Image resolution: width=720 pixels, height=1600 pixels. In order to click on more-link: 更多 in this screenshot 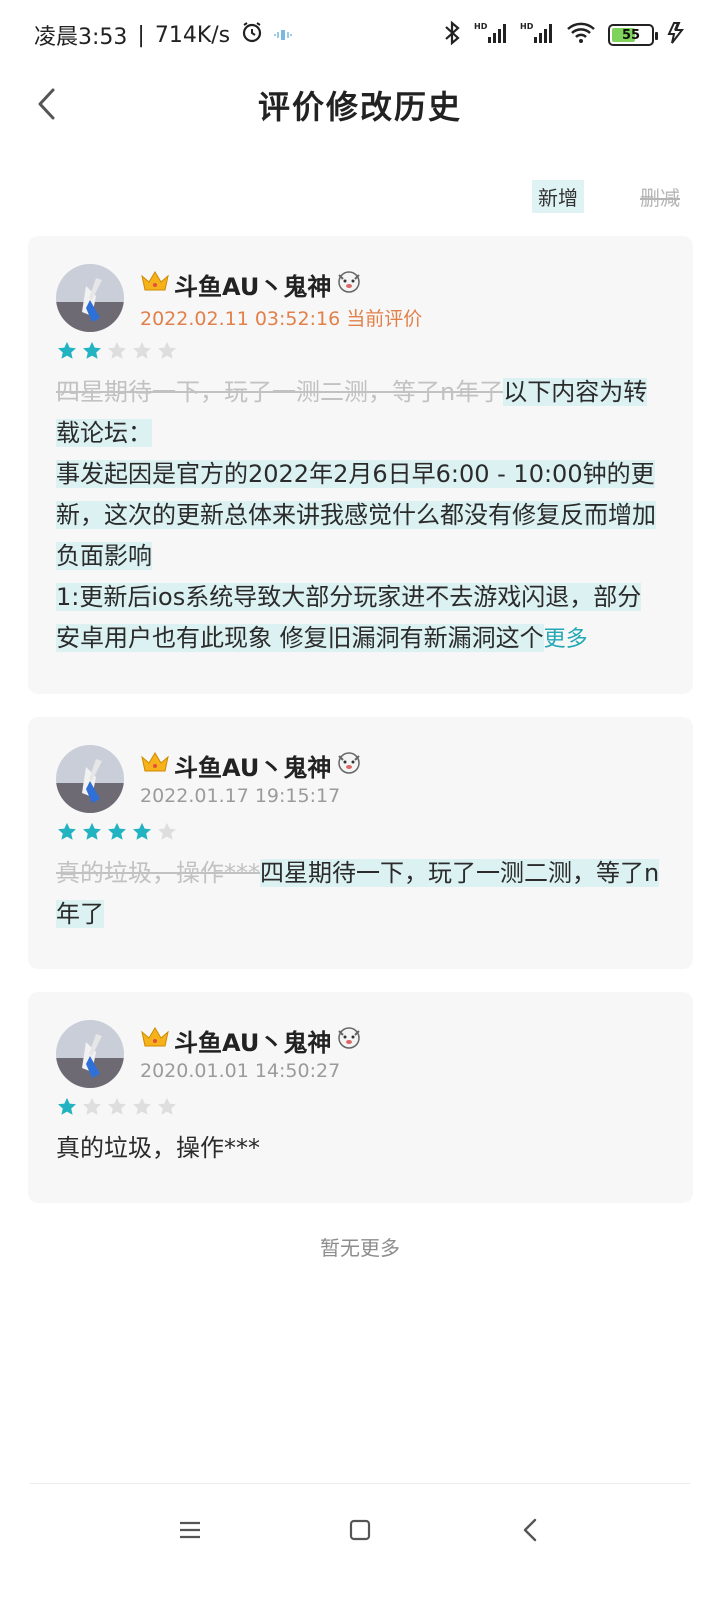, I will do `click(566, 639)`.